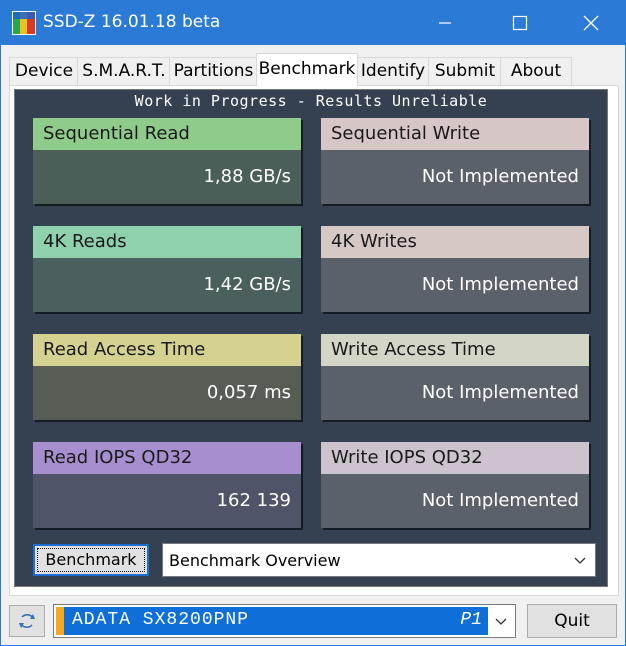 Image resolution: width=626 pixels, height=646 pixels. I want to click on tab-submit: Submit, so click(465, 71).